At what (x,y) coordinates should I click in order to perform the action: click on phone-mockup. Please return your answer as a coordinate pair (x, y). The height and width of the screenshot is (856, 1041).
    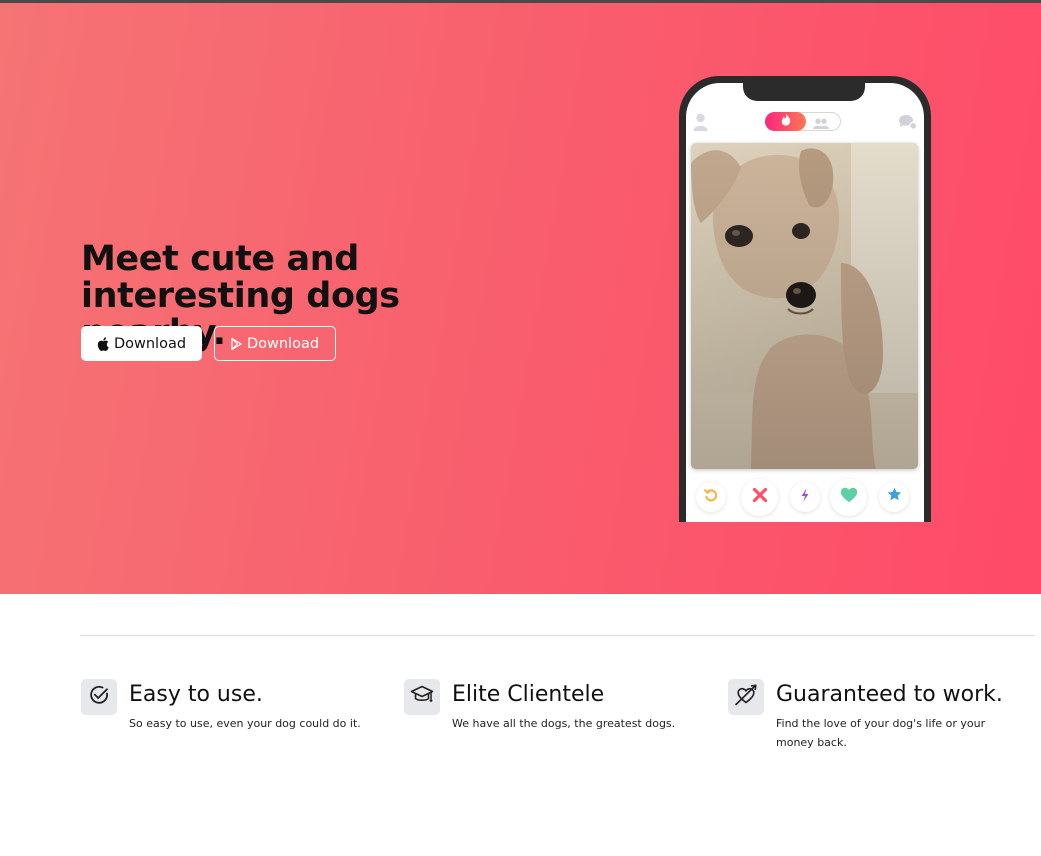
    Looking at the image, I should click on (805, 299).